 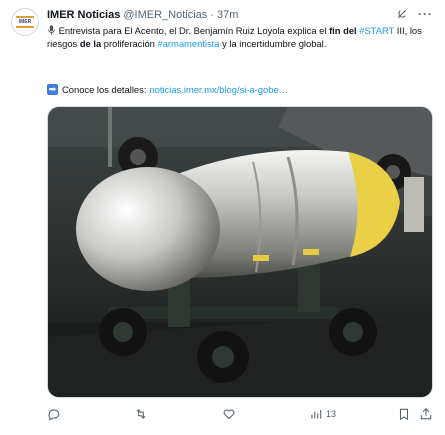 What do you see at coordinates (90, 43) in the screenshot?
I see `text-part: de la` at bounding box center [90, 43].